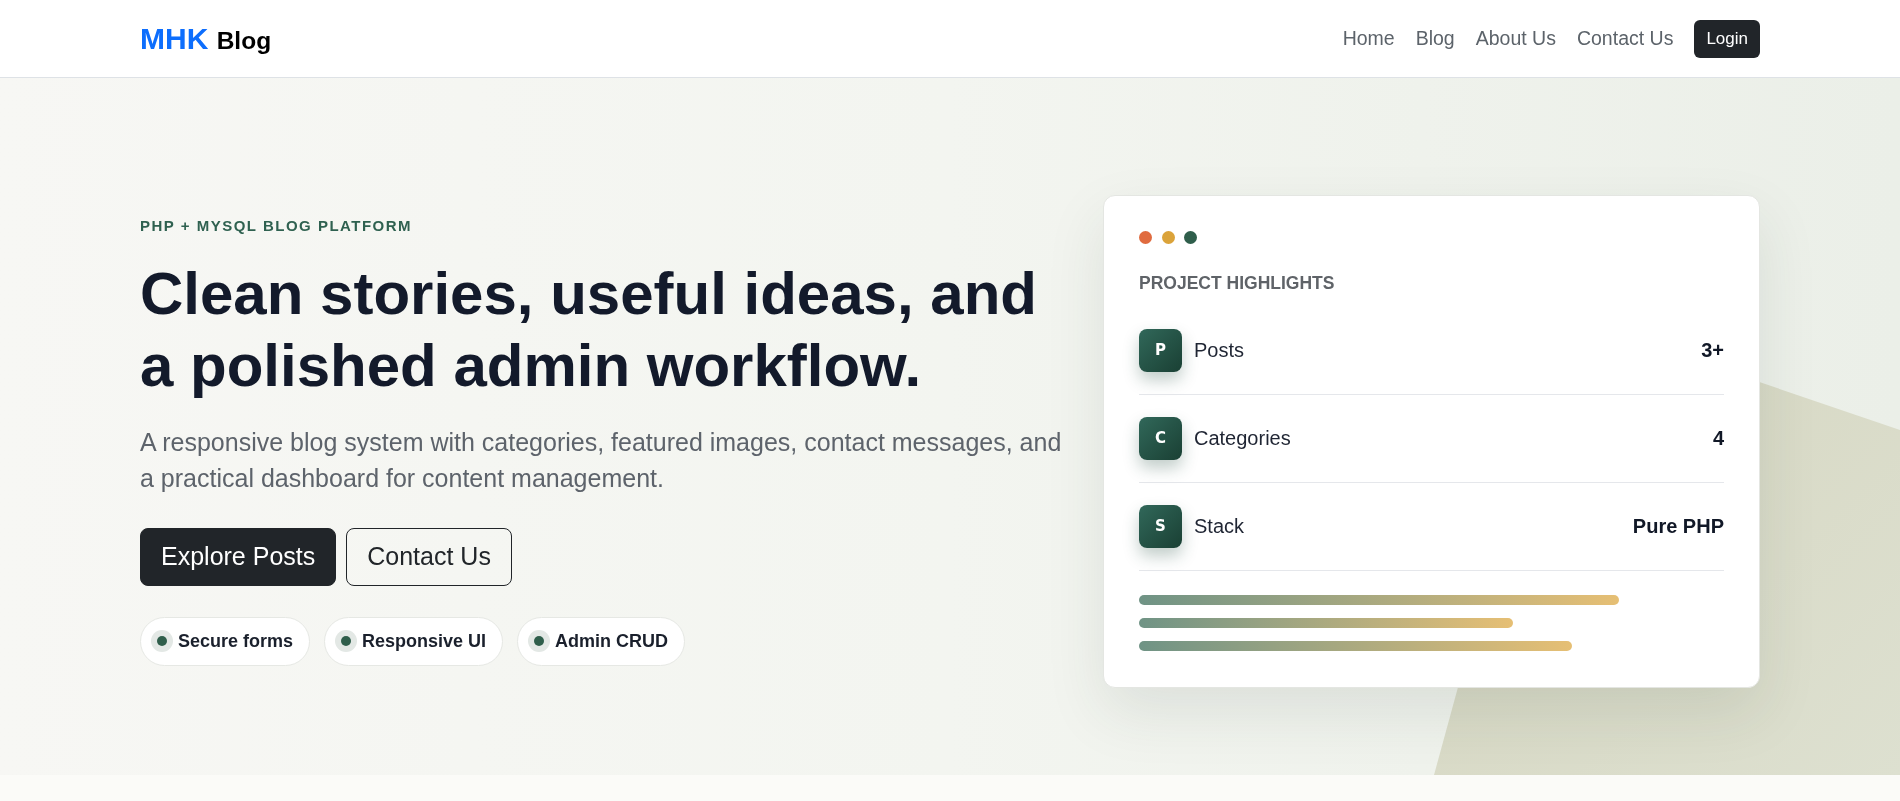  I want to click on card-title: PROJECT HIGHLIGHTS, so click(1237, 282).